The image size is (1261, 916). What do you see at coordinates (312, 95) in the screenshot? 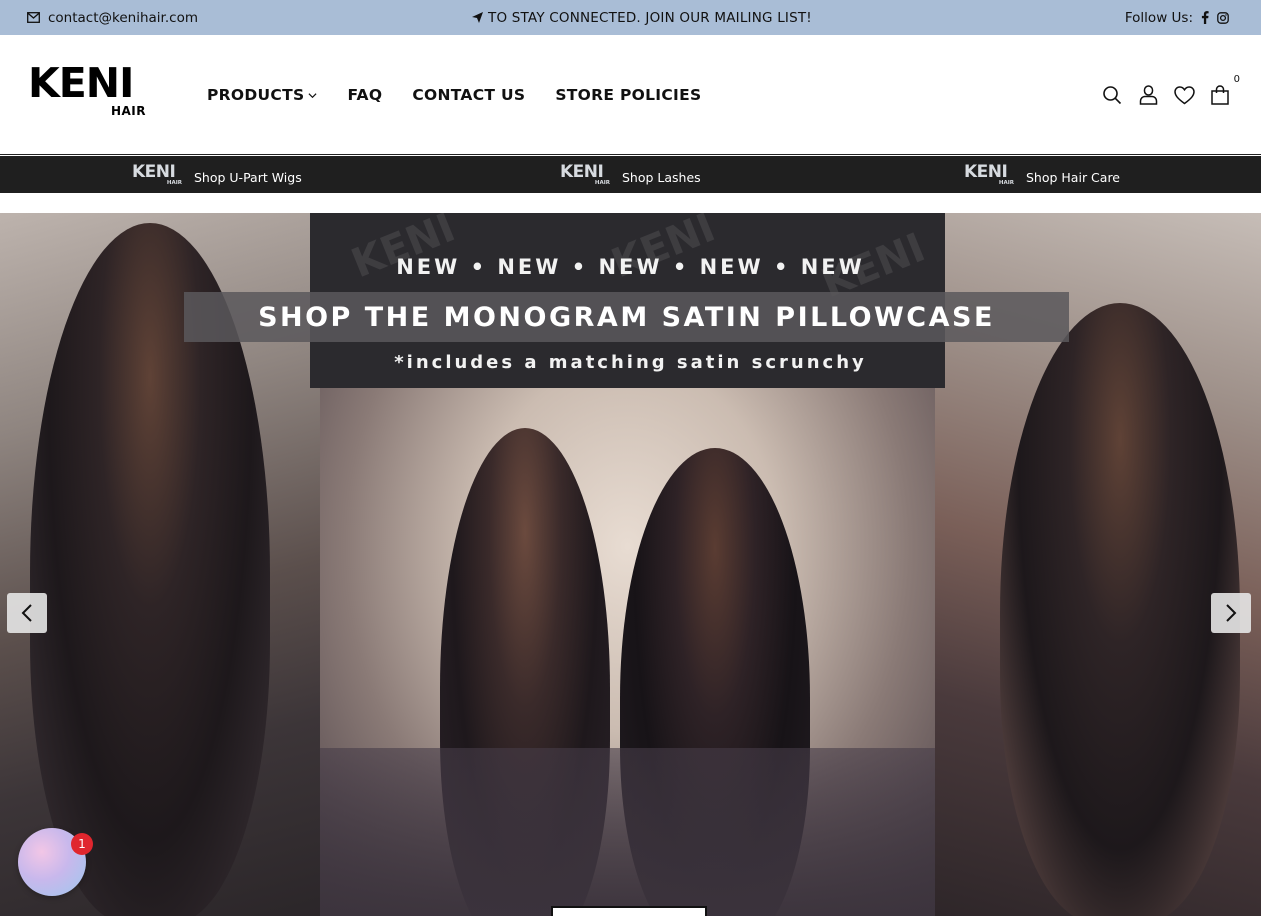
I see `chevron-down-icon` at bounding box center [312, 95].